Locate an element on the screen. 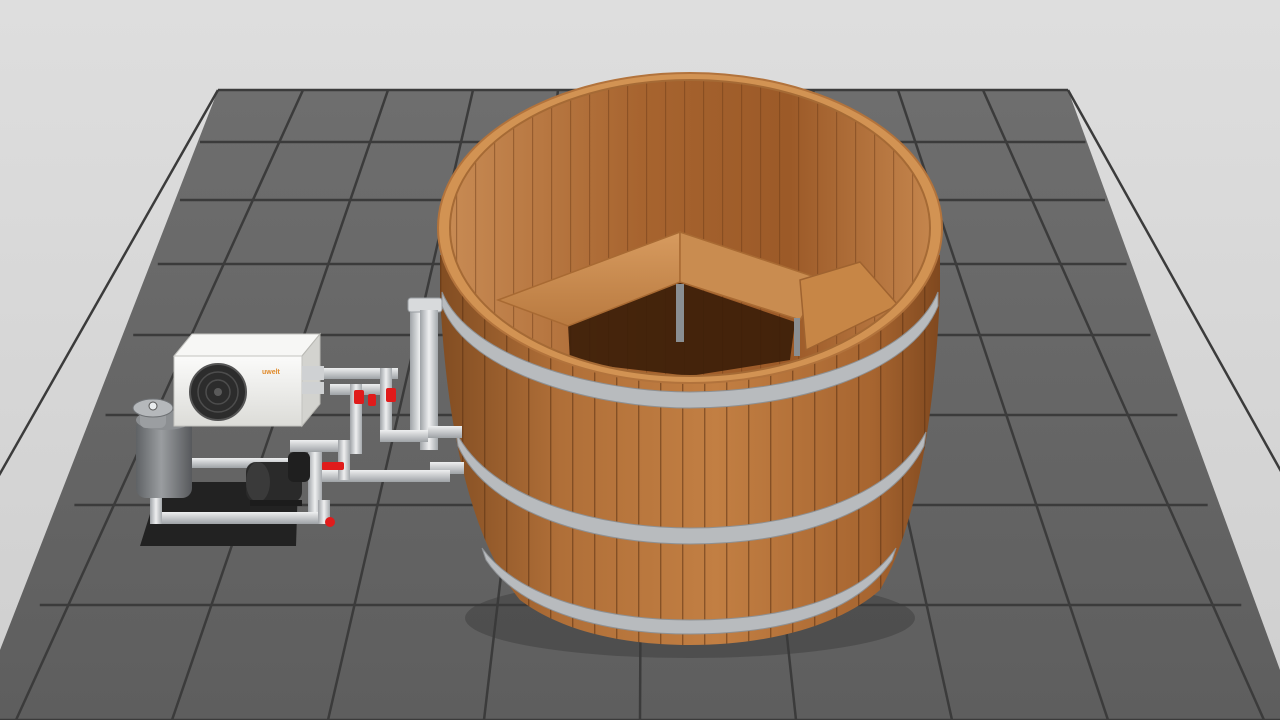 The width and height of the screenshot is (1280, 720). heat-pump-unit: uwelt is located at coordinates (248, 380).